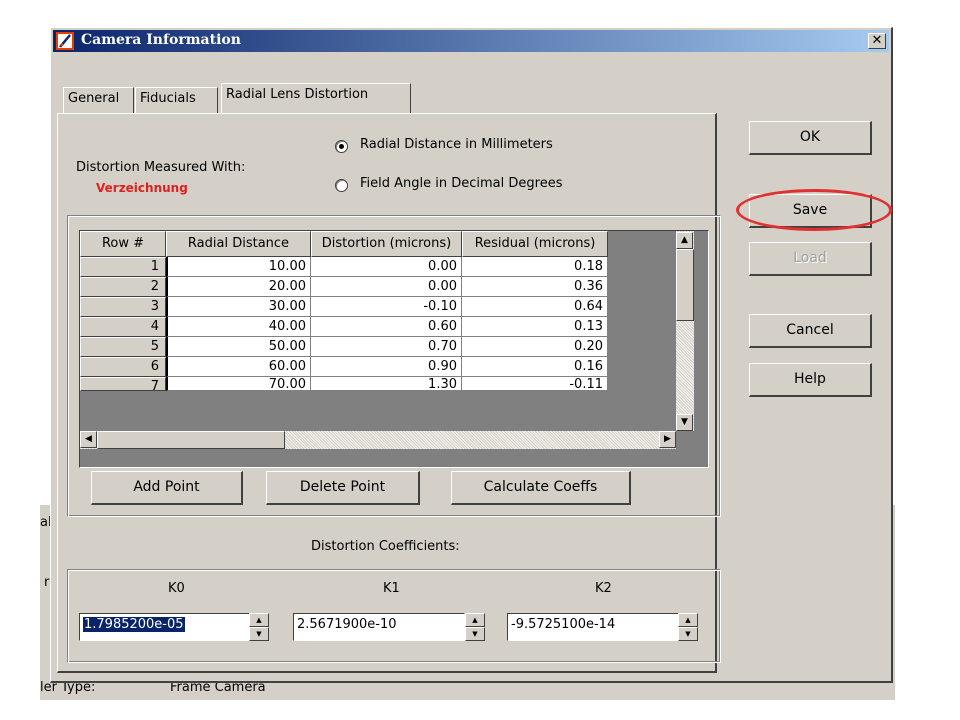  Describe the element at coordinates (238, 307) in the screenshot. I see `cell-radial-distance: 30.00` at that location.